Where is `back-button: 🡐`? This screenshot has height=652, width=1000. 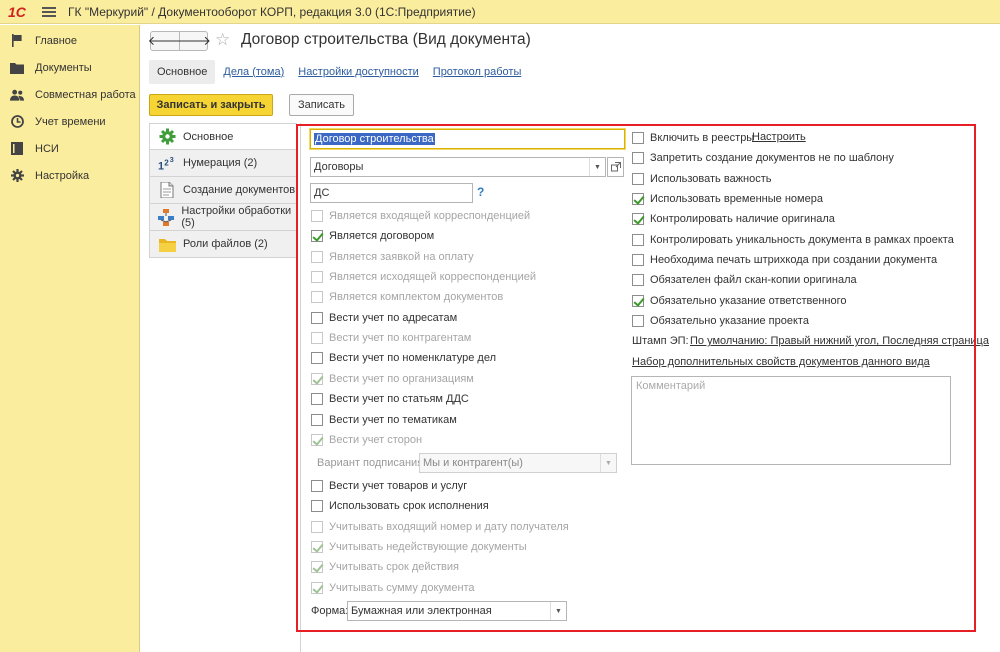
back-button: 🡐 is located at coordinates (165, 41).